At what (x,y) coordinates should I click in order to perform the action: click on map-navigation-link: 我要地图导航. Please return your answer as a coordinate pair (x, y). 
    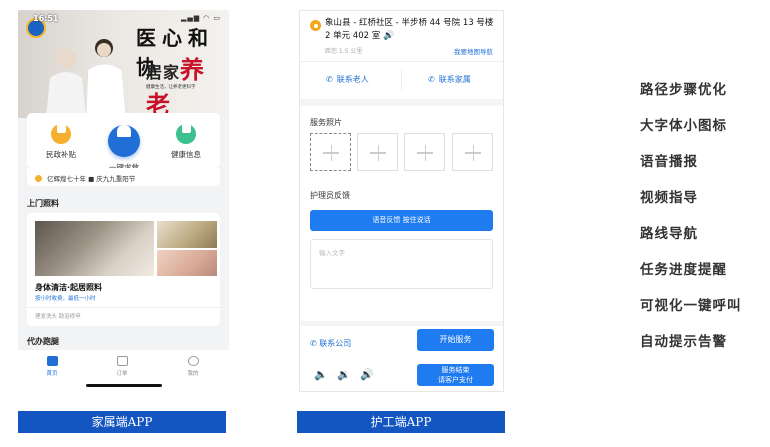
    Looking at the image, I should click on (473, 51).